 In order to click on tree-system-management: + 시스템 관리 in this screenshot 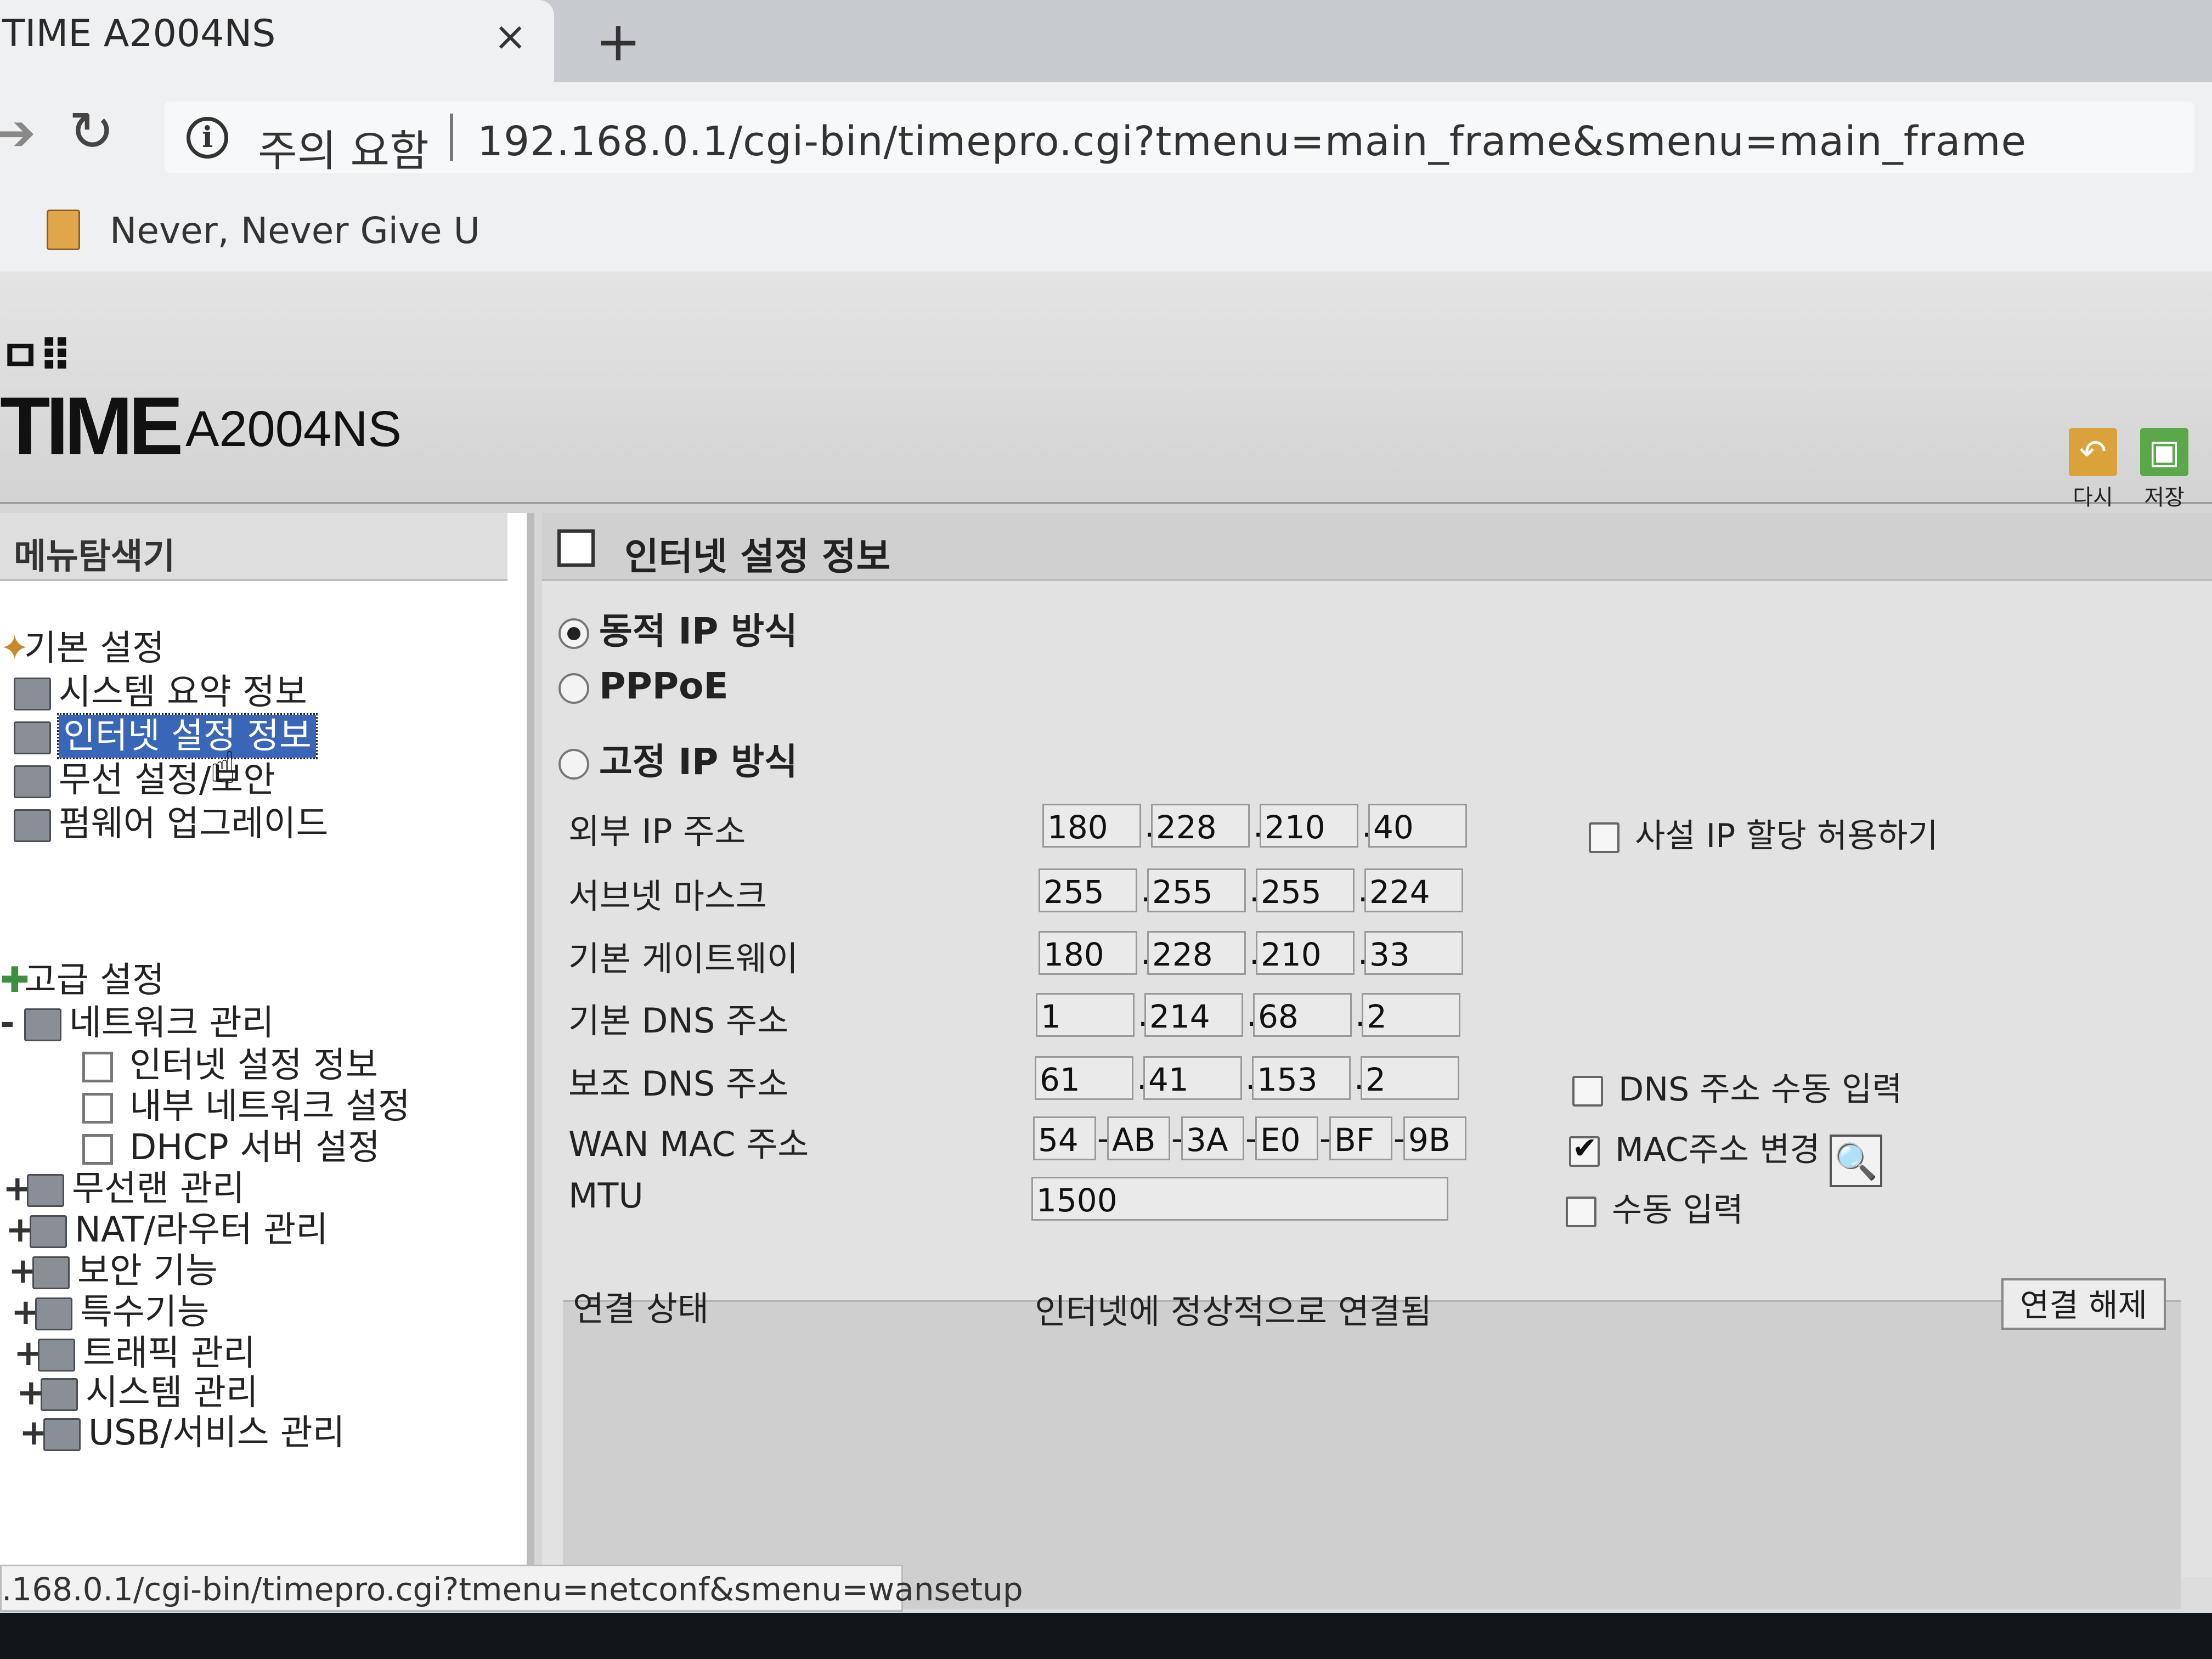, I will do `click(137, 1393)`.